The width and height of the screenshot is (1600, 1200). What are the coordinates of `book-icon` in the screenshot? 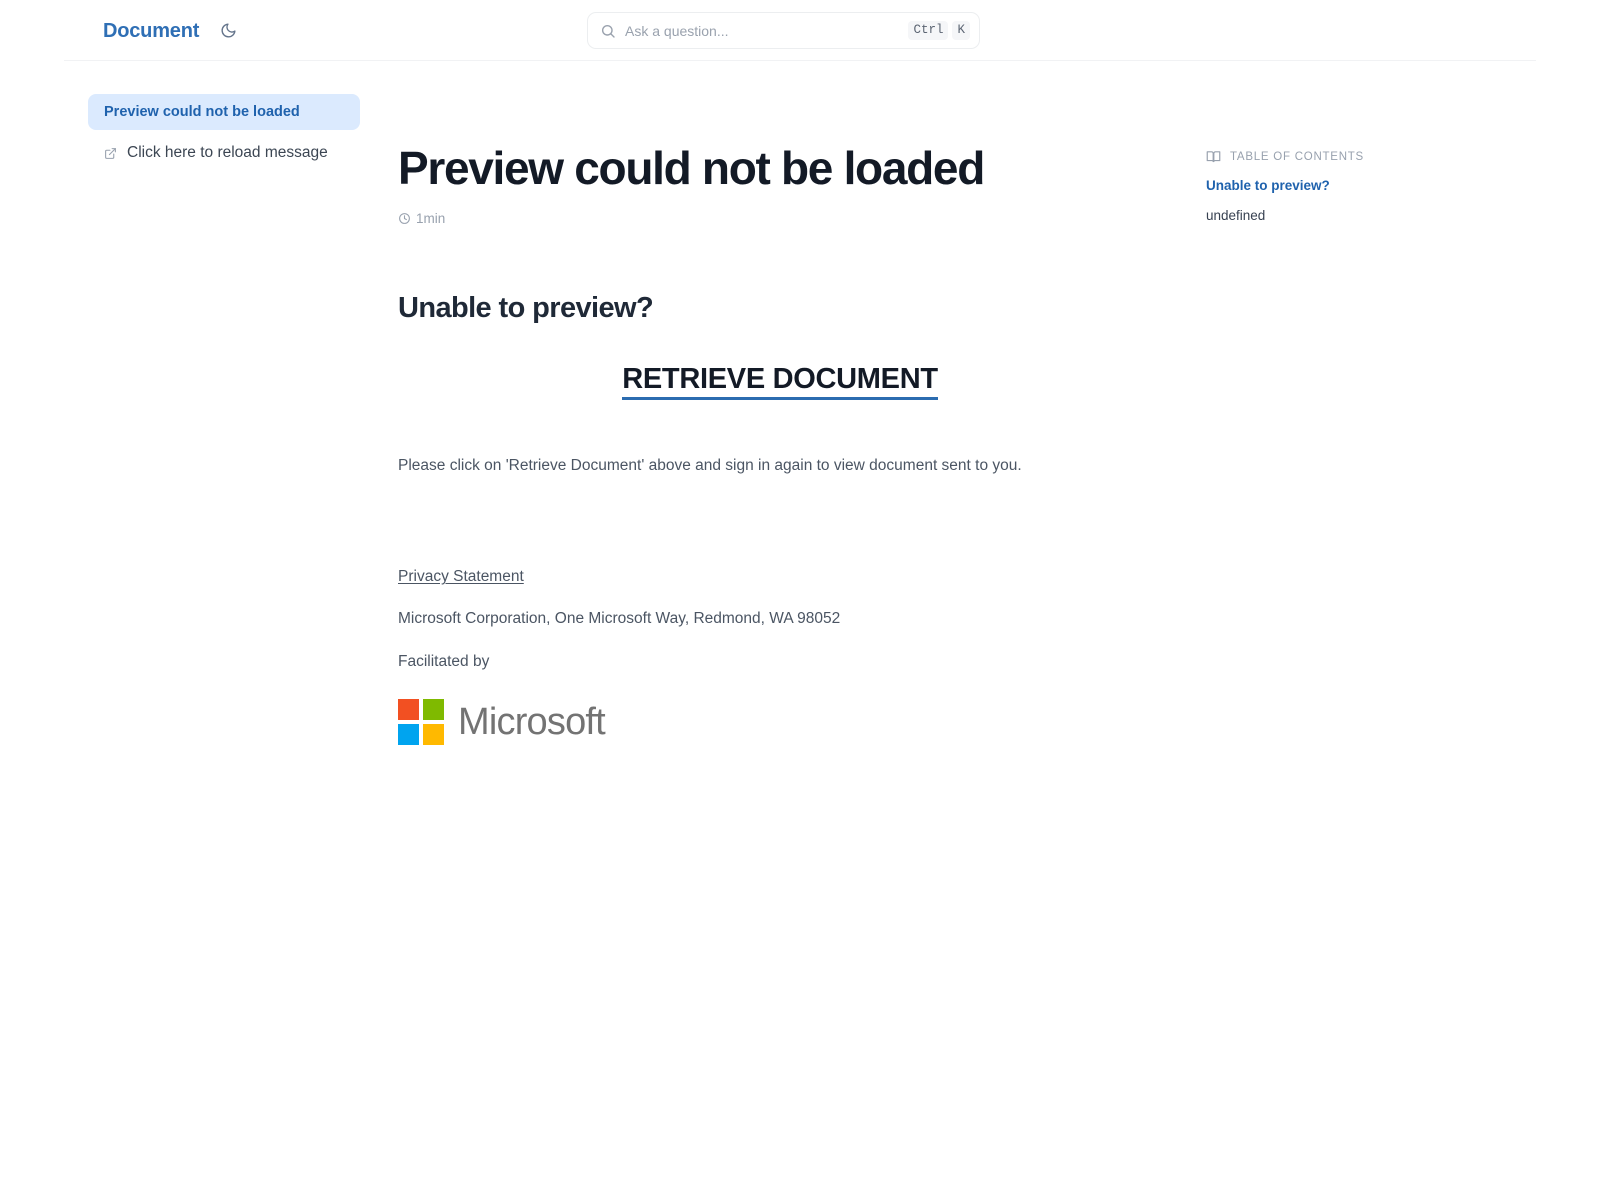 It's located at (1213, 156).